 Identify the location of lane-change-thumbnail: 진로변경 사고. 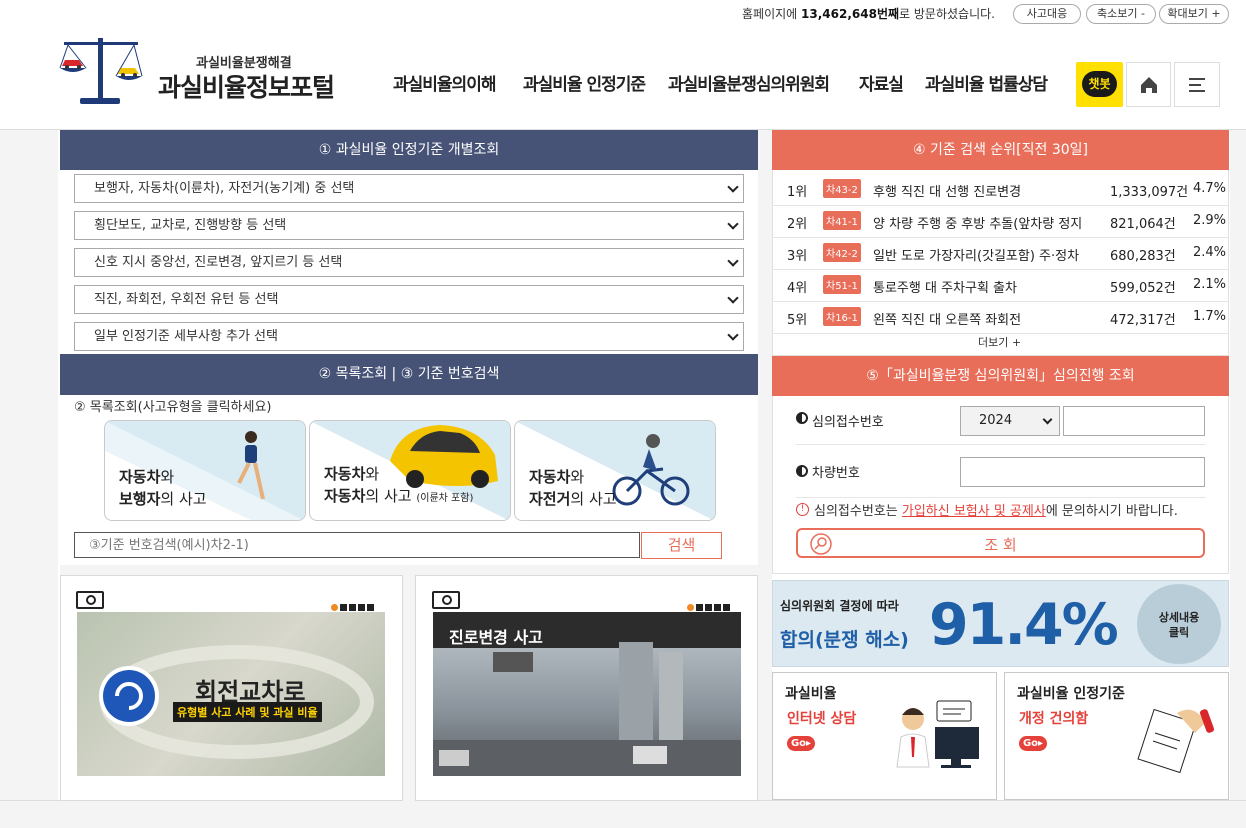
(587, 694).